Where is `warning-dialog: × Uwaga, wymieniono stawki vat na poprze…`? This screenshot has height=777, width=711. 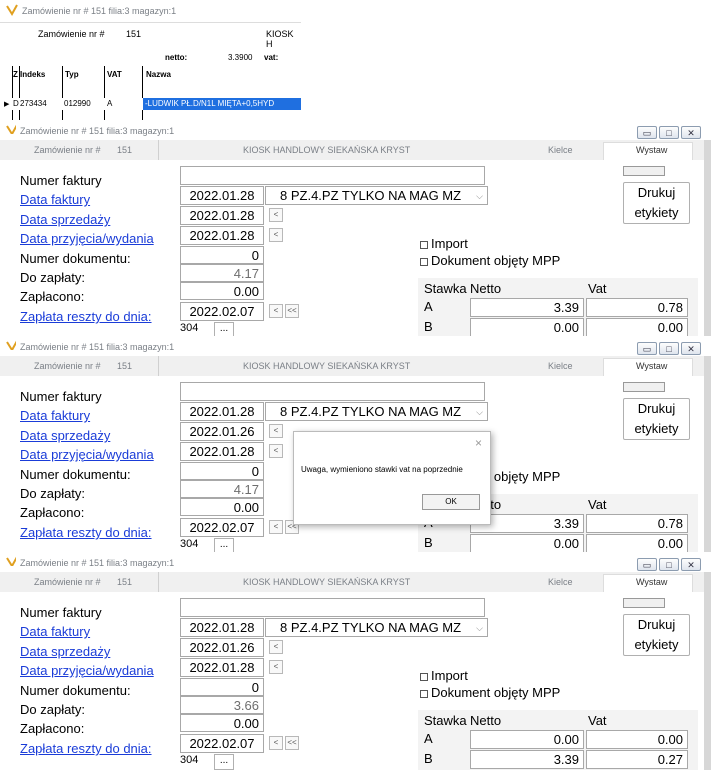 warning-dialog: × Uwaga, wymieniono stawki vat na poprze… is located at coordinates (392, 478).